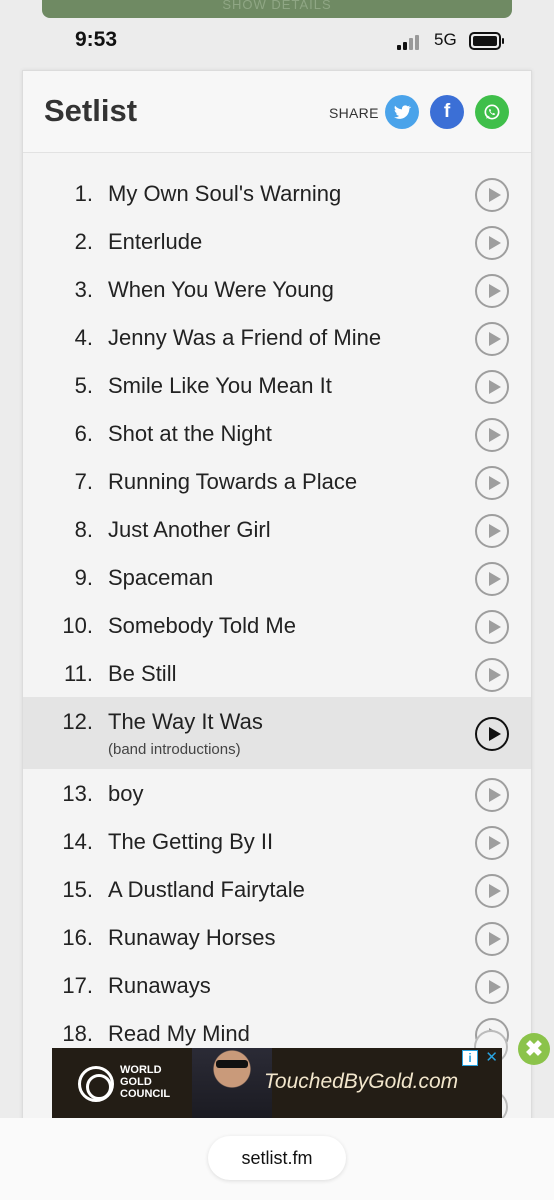 This screenshot has height=1200, width=554. What do you see at coordinates (192, 938) in the screenshot?
I see `song-title: Runaway Horses` at bounding box center [192, 938].